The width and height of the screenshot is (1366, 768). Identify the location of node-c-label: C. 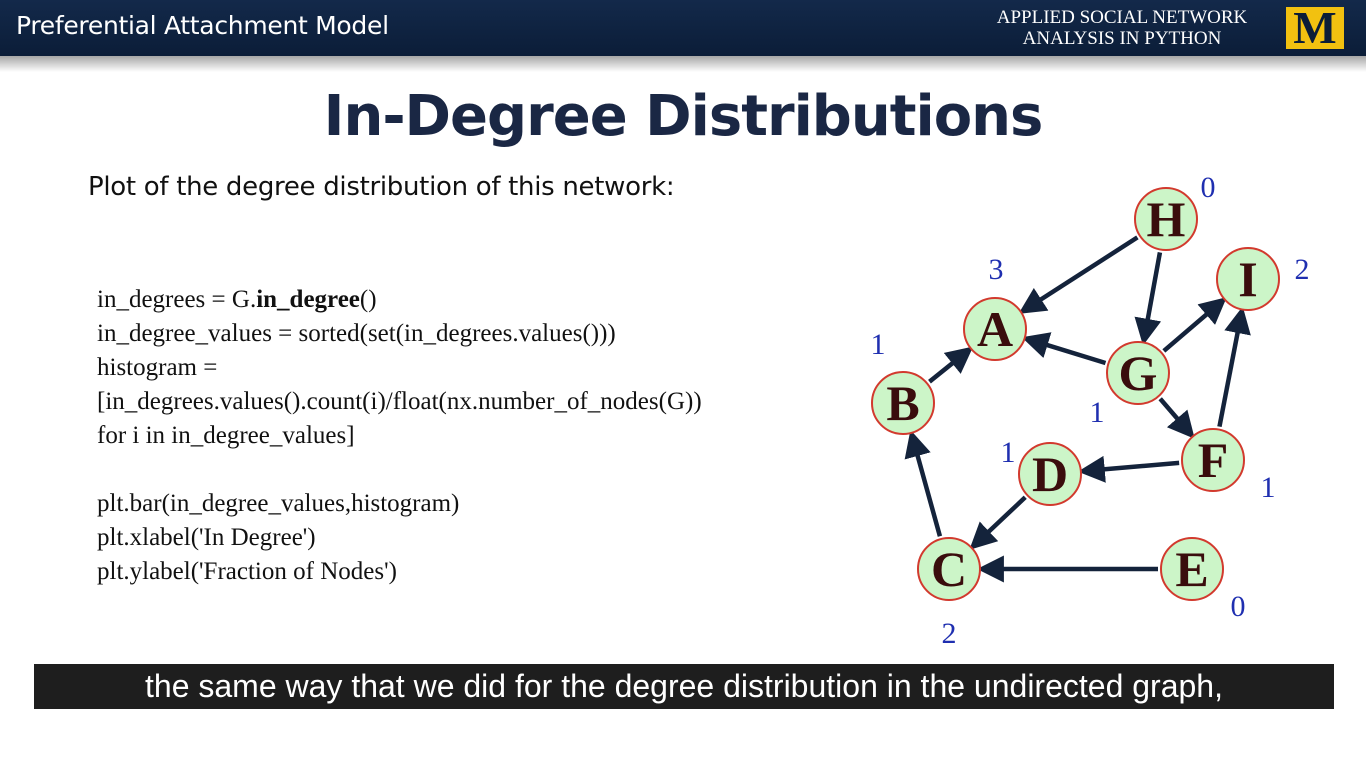
(949, 569).